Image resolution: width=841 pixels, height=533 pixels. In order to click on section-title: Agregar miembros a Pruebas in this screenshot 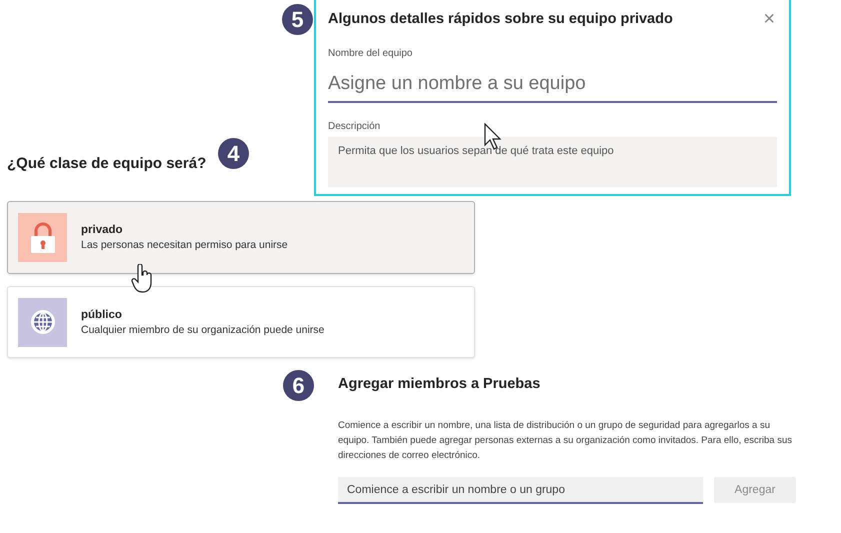, I will do `click(440, 384)`.